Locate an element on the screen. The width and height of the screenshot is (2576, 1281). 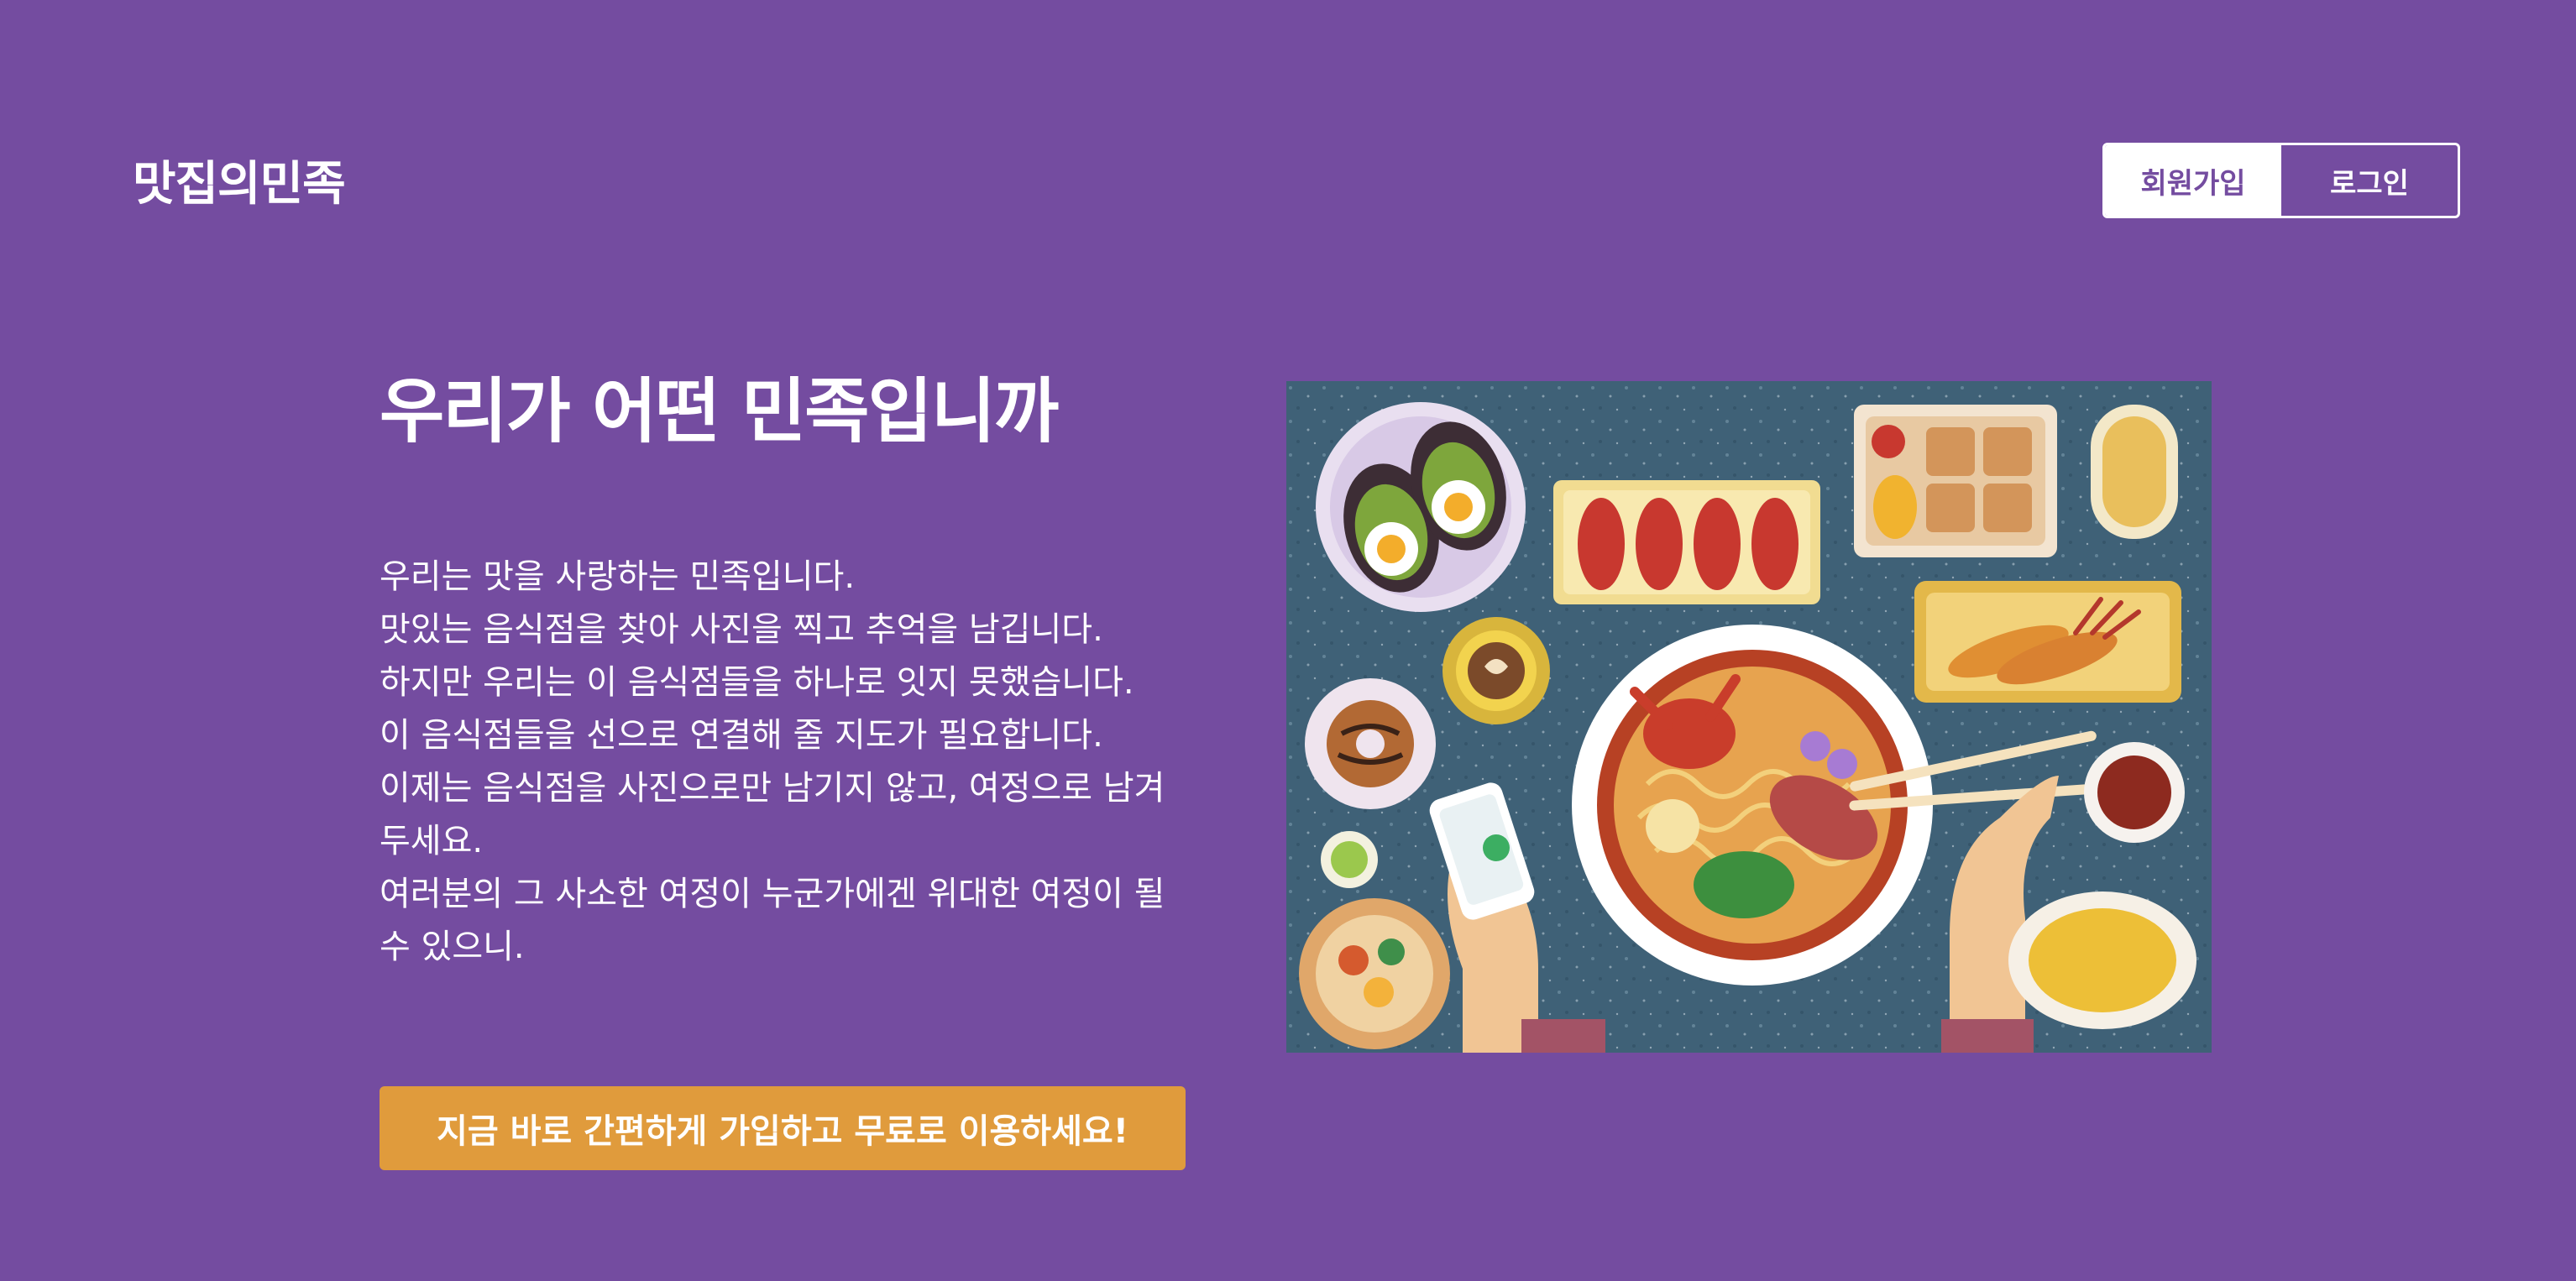
signup-button: 회원가입 is located at coordinates (2193, 180).